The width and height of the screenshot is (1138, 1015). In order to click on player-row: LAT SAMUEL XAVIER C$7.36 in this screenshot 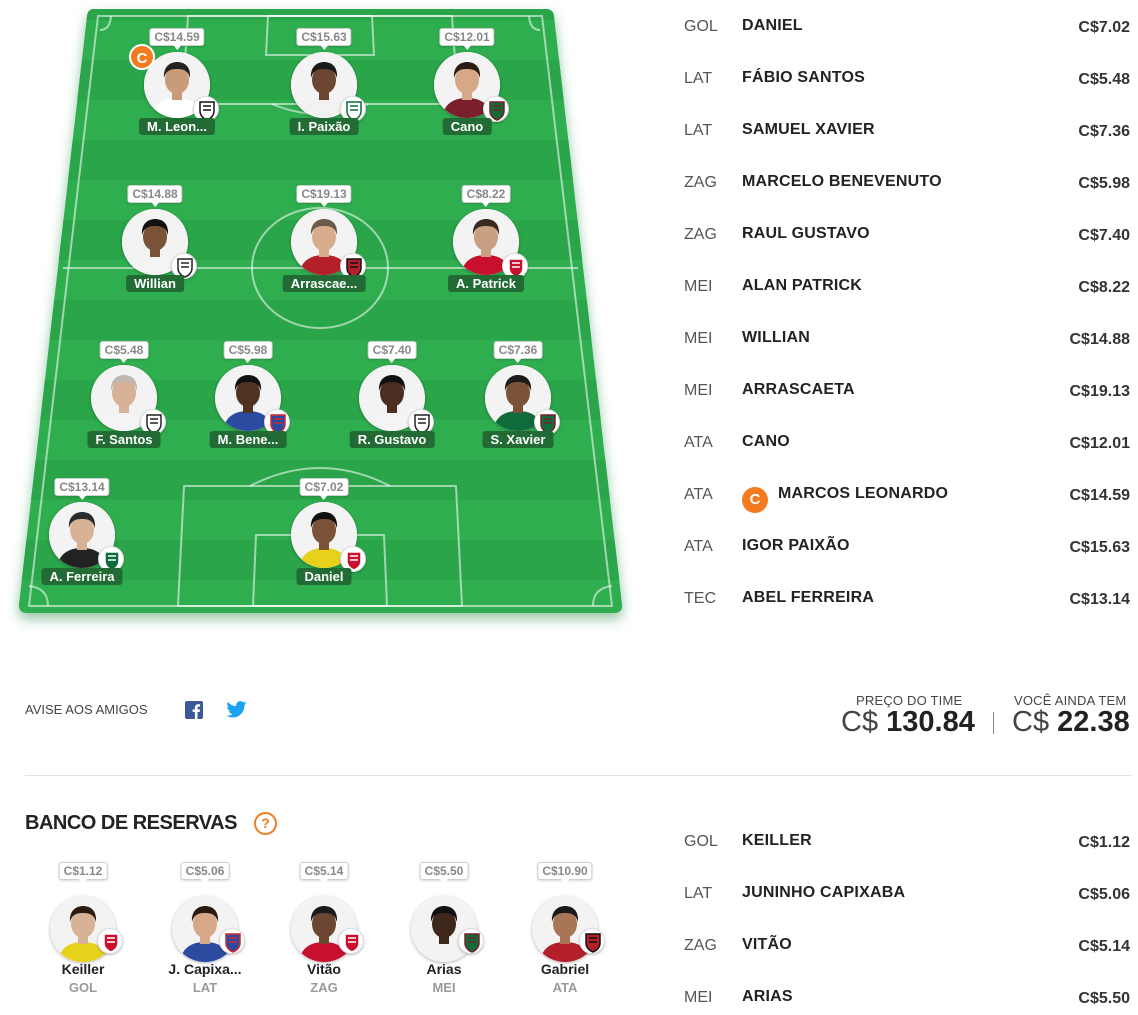, I will do `click(907, 138)`.